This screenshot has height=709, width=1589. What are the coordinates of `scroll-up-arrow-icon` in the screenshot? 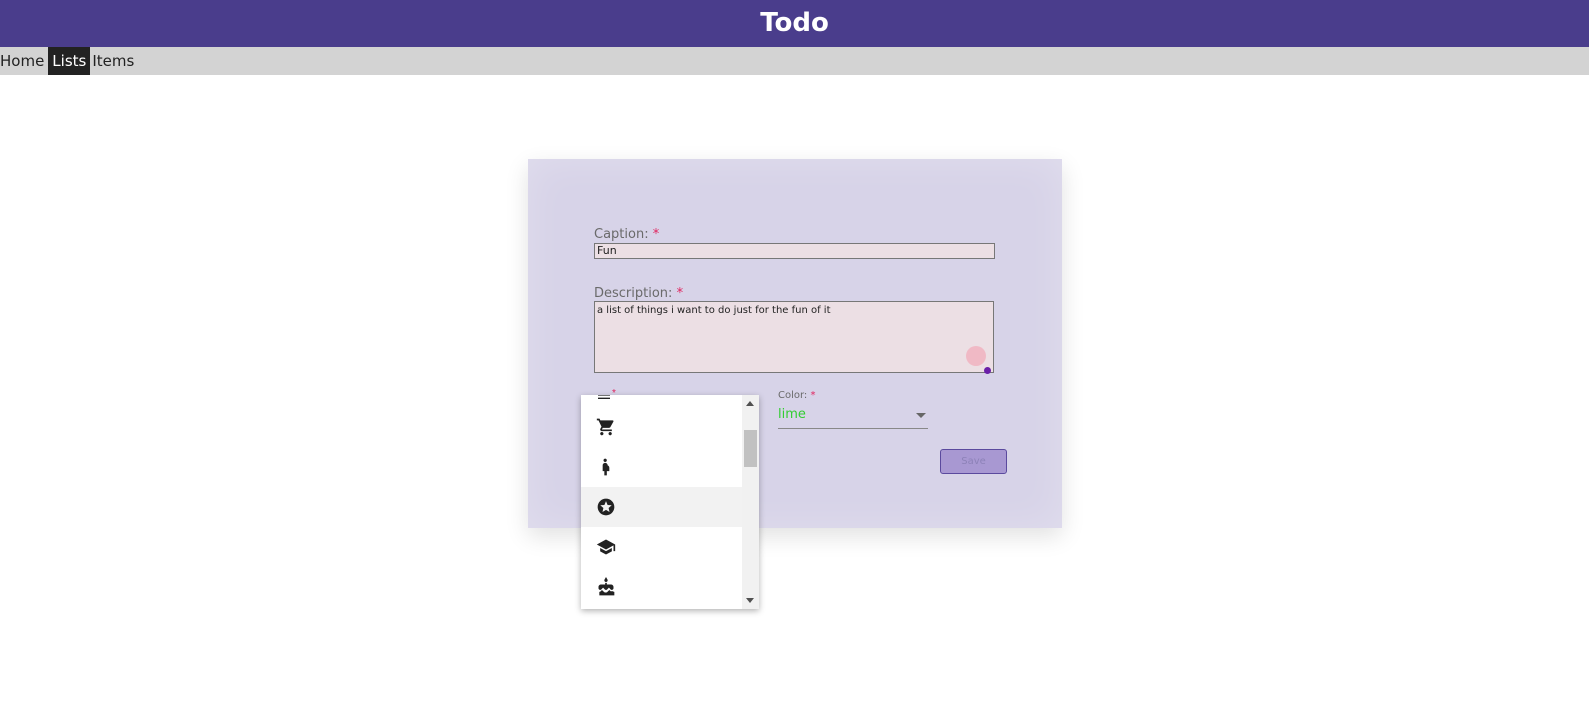 It's located at (750, 403).